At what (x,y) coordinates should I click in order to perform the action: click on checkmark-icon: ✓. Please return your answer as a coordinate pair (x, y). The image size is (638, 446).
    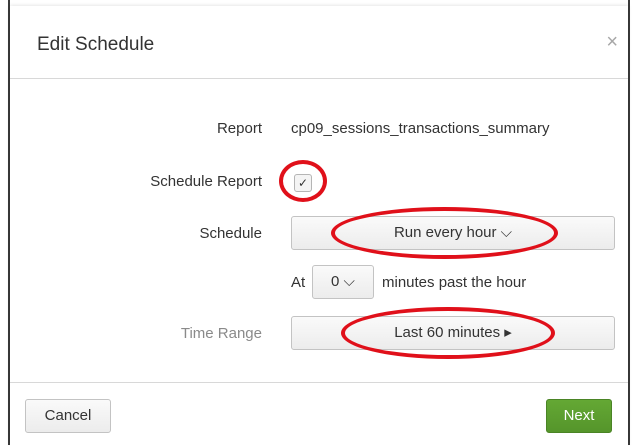
    Looking at the image, I should click on (303, 183).